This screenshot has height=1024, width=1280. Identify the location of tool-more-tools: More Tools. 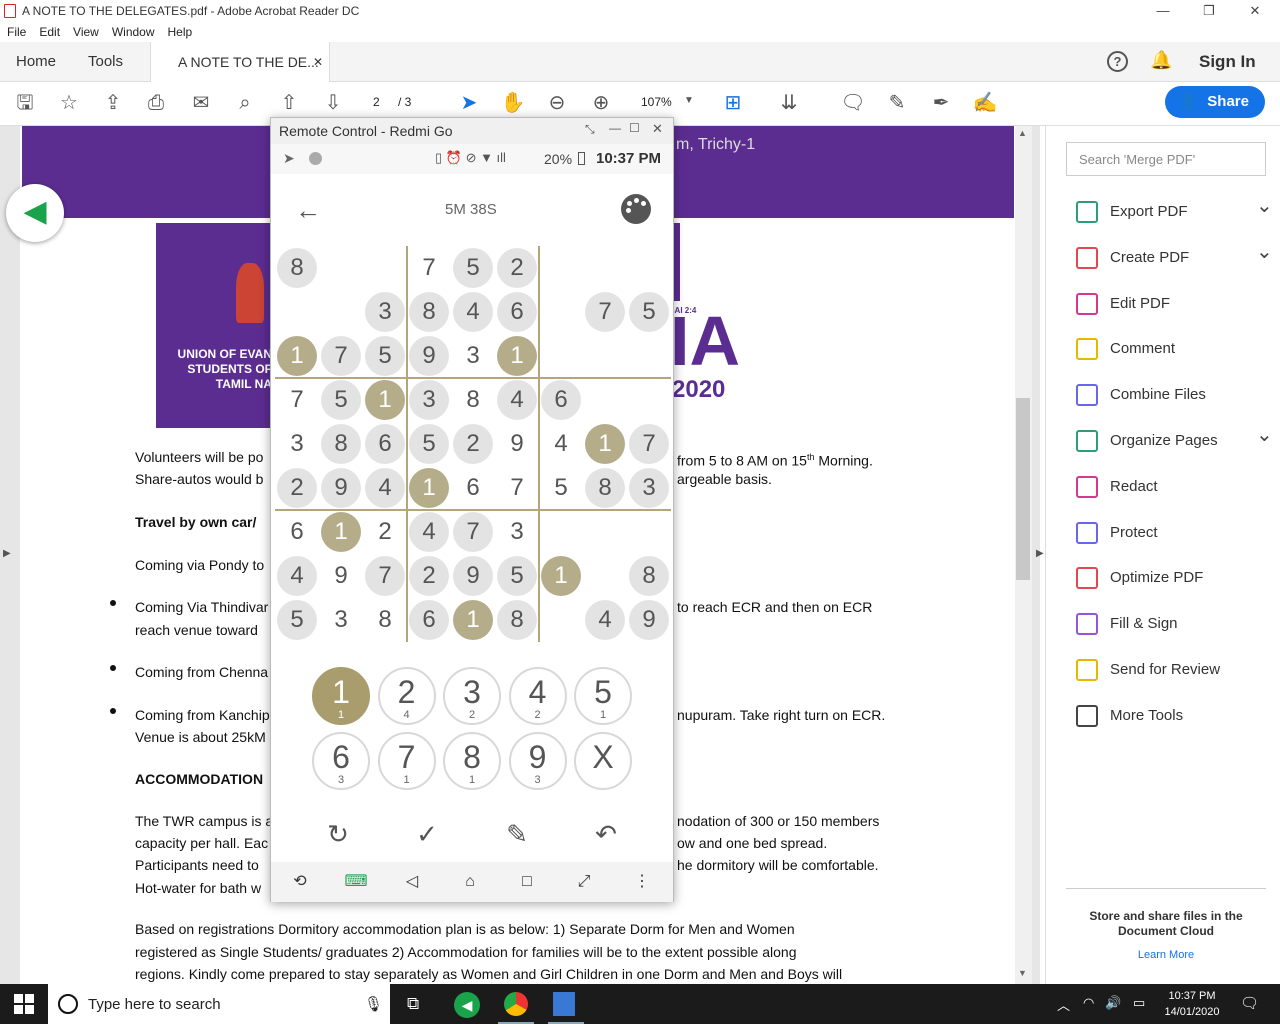
(1176, 716).